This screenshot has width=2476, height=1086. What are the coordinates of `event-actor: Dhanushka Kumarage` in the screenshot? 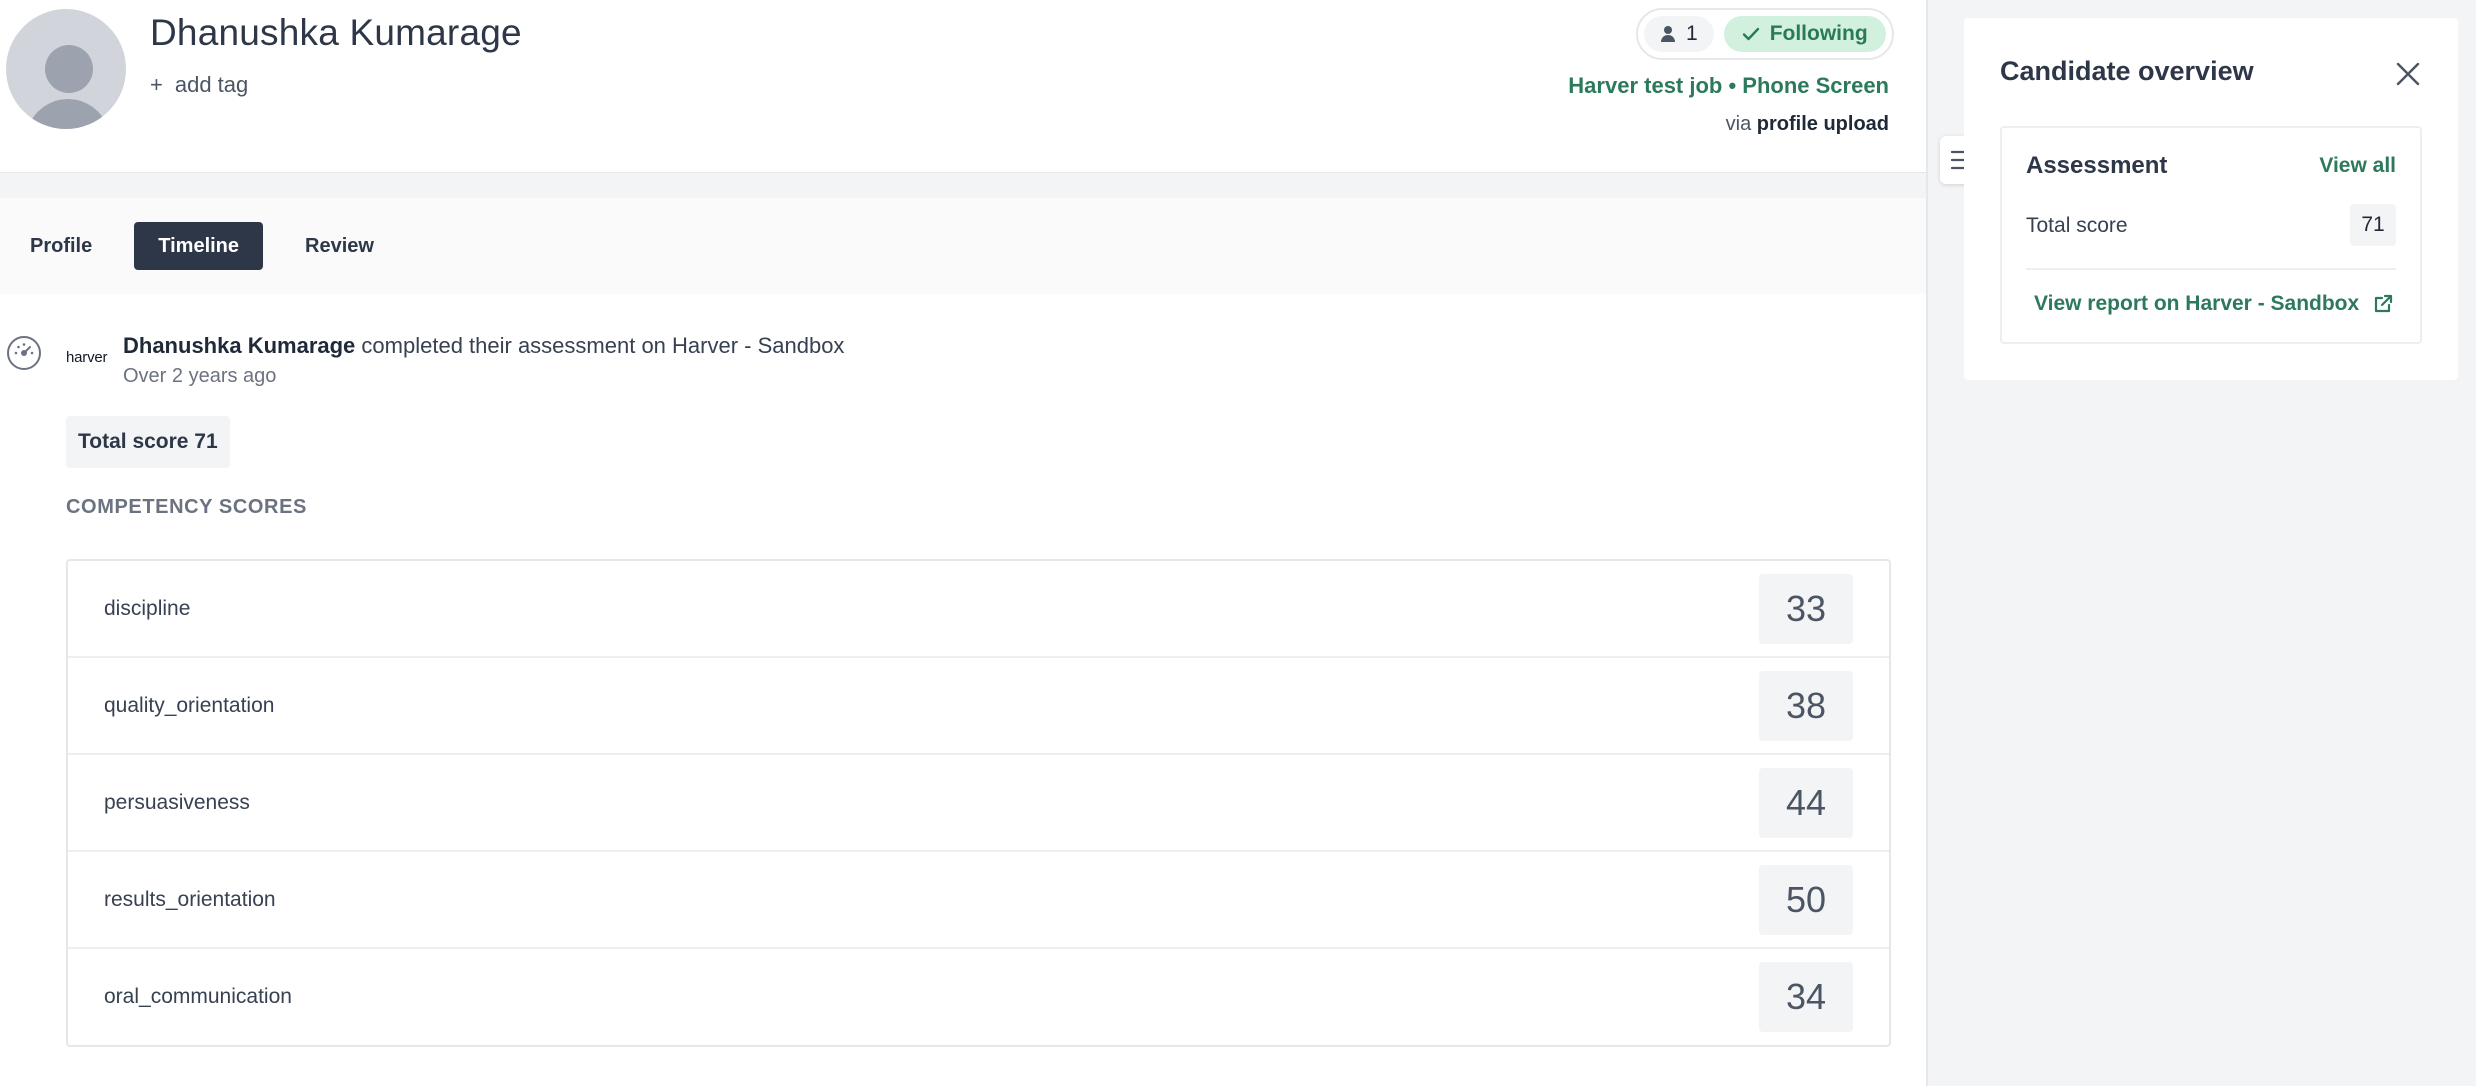 It's located at (239, 345).